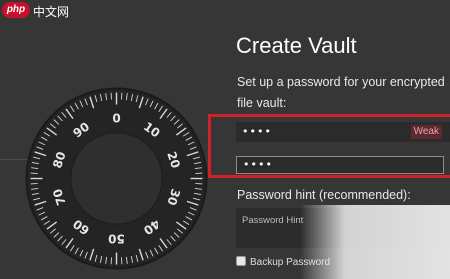  Describe the element at coordinates (343, 228) in the screenshot. I see `password-hint-input: Password Hint` at that location.